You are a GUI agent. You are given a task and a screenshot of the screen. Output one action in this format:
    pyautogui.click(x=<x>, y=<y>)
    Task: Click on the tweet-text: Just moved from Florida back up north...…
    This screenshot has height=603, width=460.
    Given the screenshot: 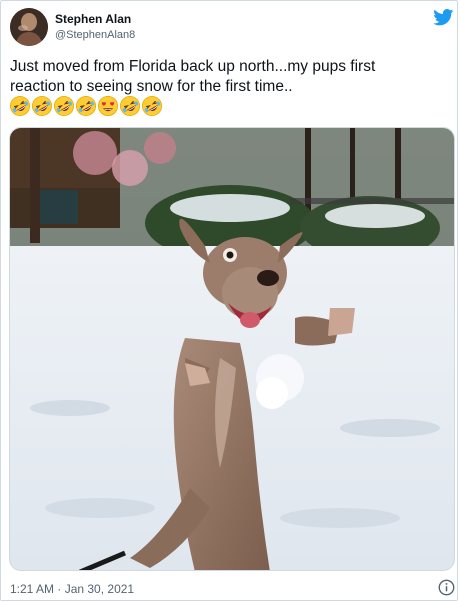 What is the action you would take?
    pyautogui.click(x=230, y=77)
    